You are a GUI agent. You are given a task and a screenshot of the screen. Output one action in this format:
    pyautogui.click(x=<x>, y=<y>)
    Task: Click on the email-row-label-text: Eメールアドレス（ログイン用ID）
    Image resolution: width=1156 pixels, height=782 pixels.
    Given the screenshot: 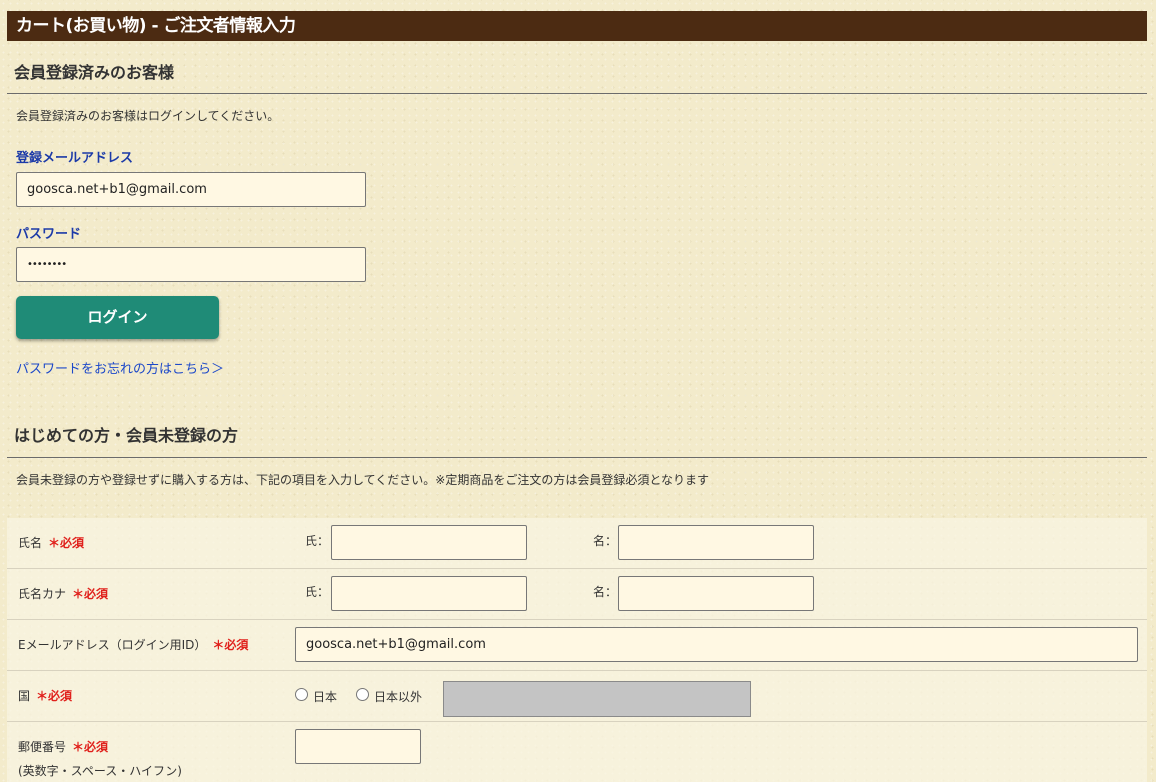 What is the action you would take?
    pyautogui.click(x=112, y=645)
    